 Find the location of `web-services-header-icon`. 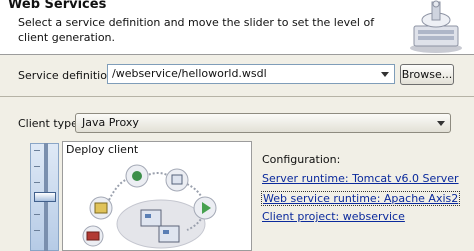

web-services-header-icon is located at coordinates (436, 26).